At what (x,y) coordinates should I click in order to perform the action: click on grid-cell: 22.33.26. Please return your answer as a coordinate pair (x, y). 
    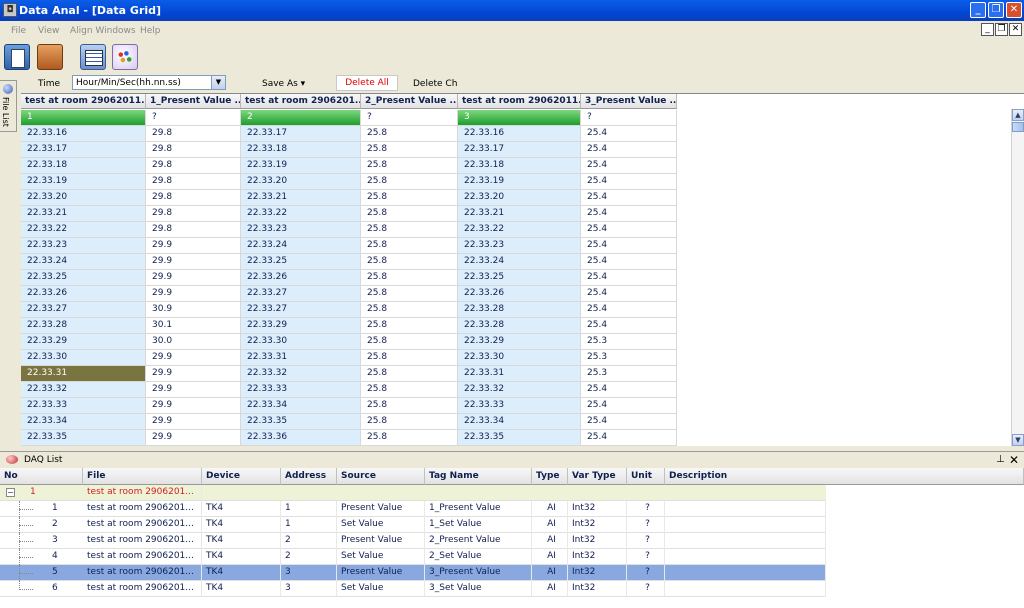
    Looking at the image, I should click on (301, 278).